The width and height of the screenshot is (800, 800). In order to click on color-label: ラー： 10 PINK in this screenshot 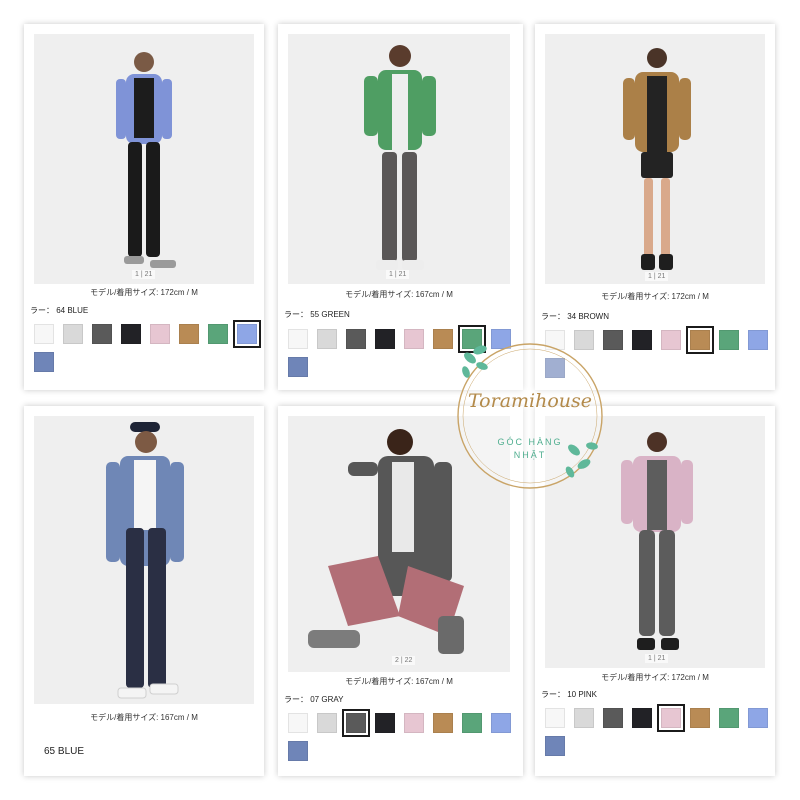, I will do `click(569, 694)`.